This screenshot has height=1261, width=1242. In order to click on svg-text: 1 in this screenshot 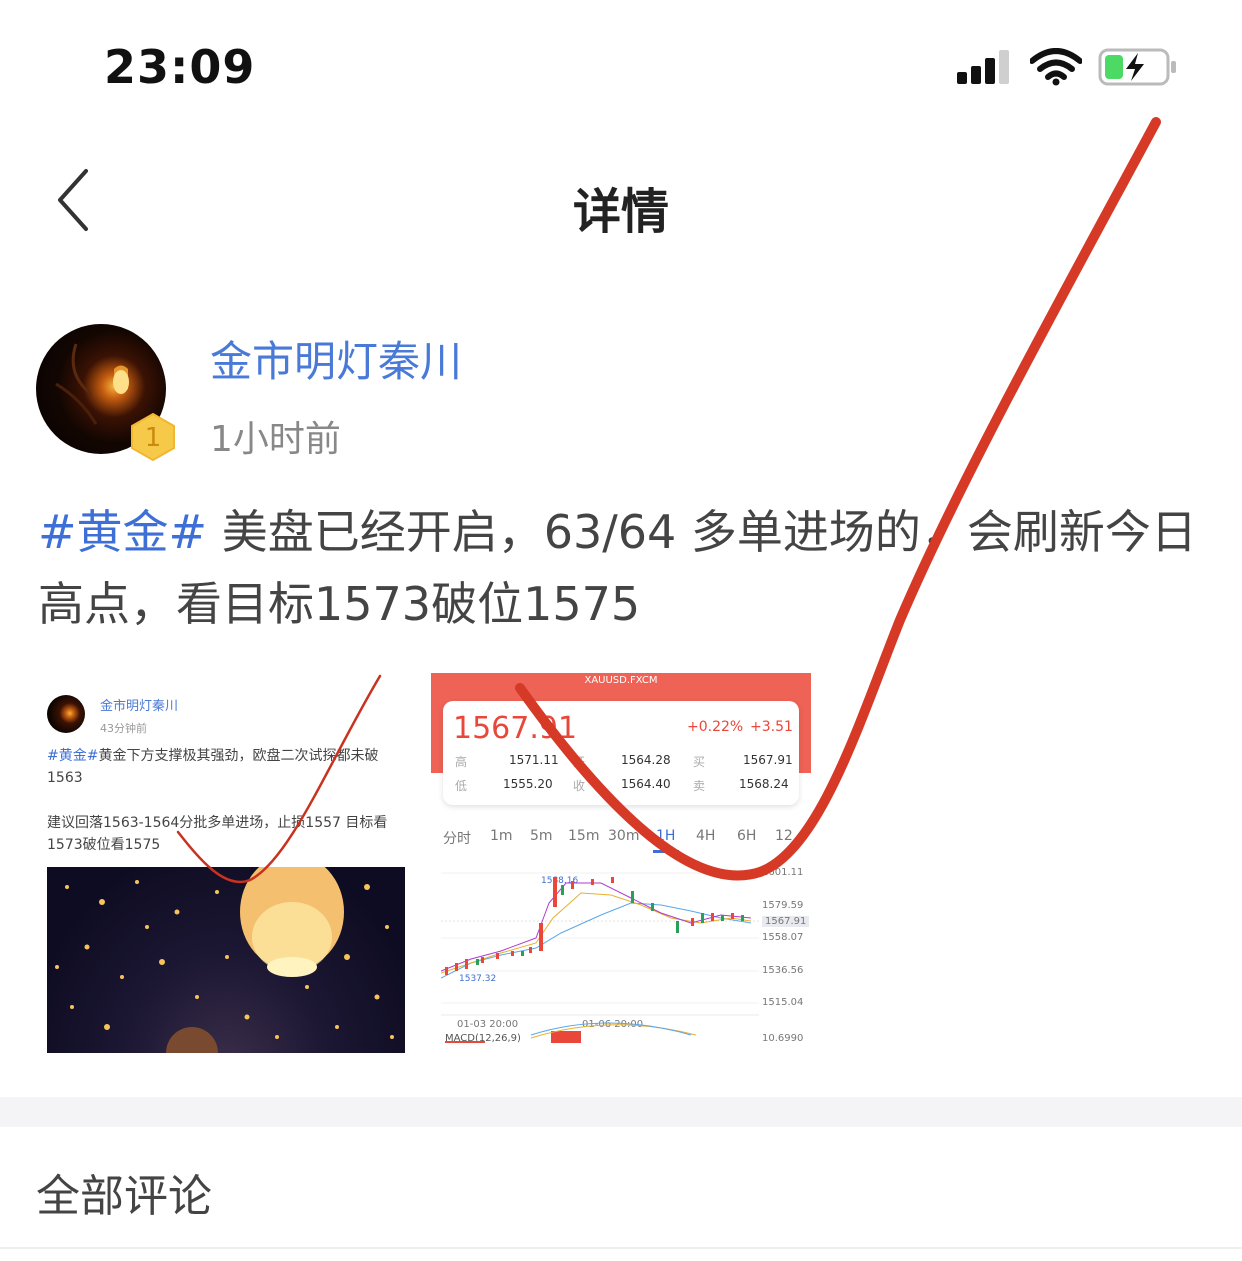, I will do `click(153, 438)`.